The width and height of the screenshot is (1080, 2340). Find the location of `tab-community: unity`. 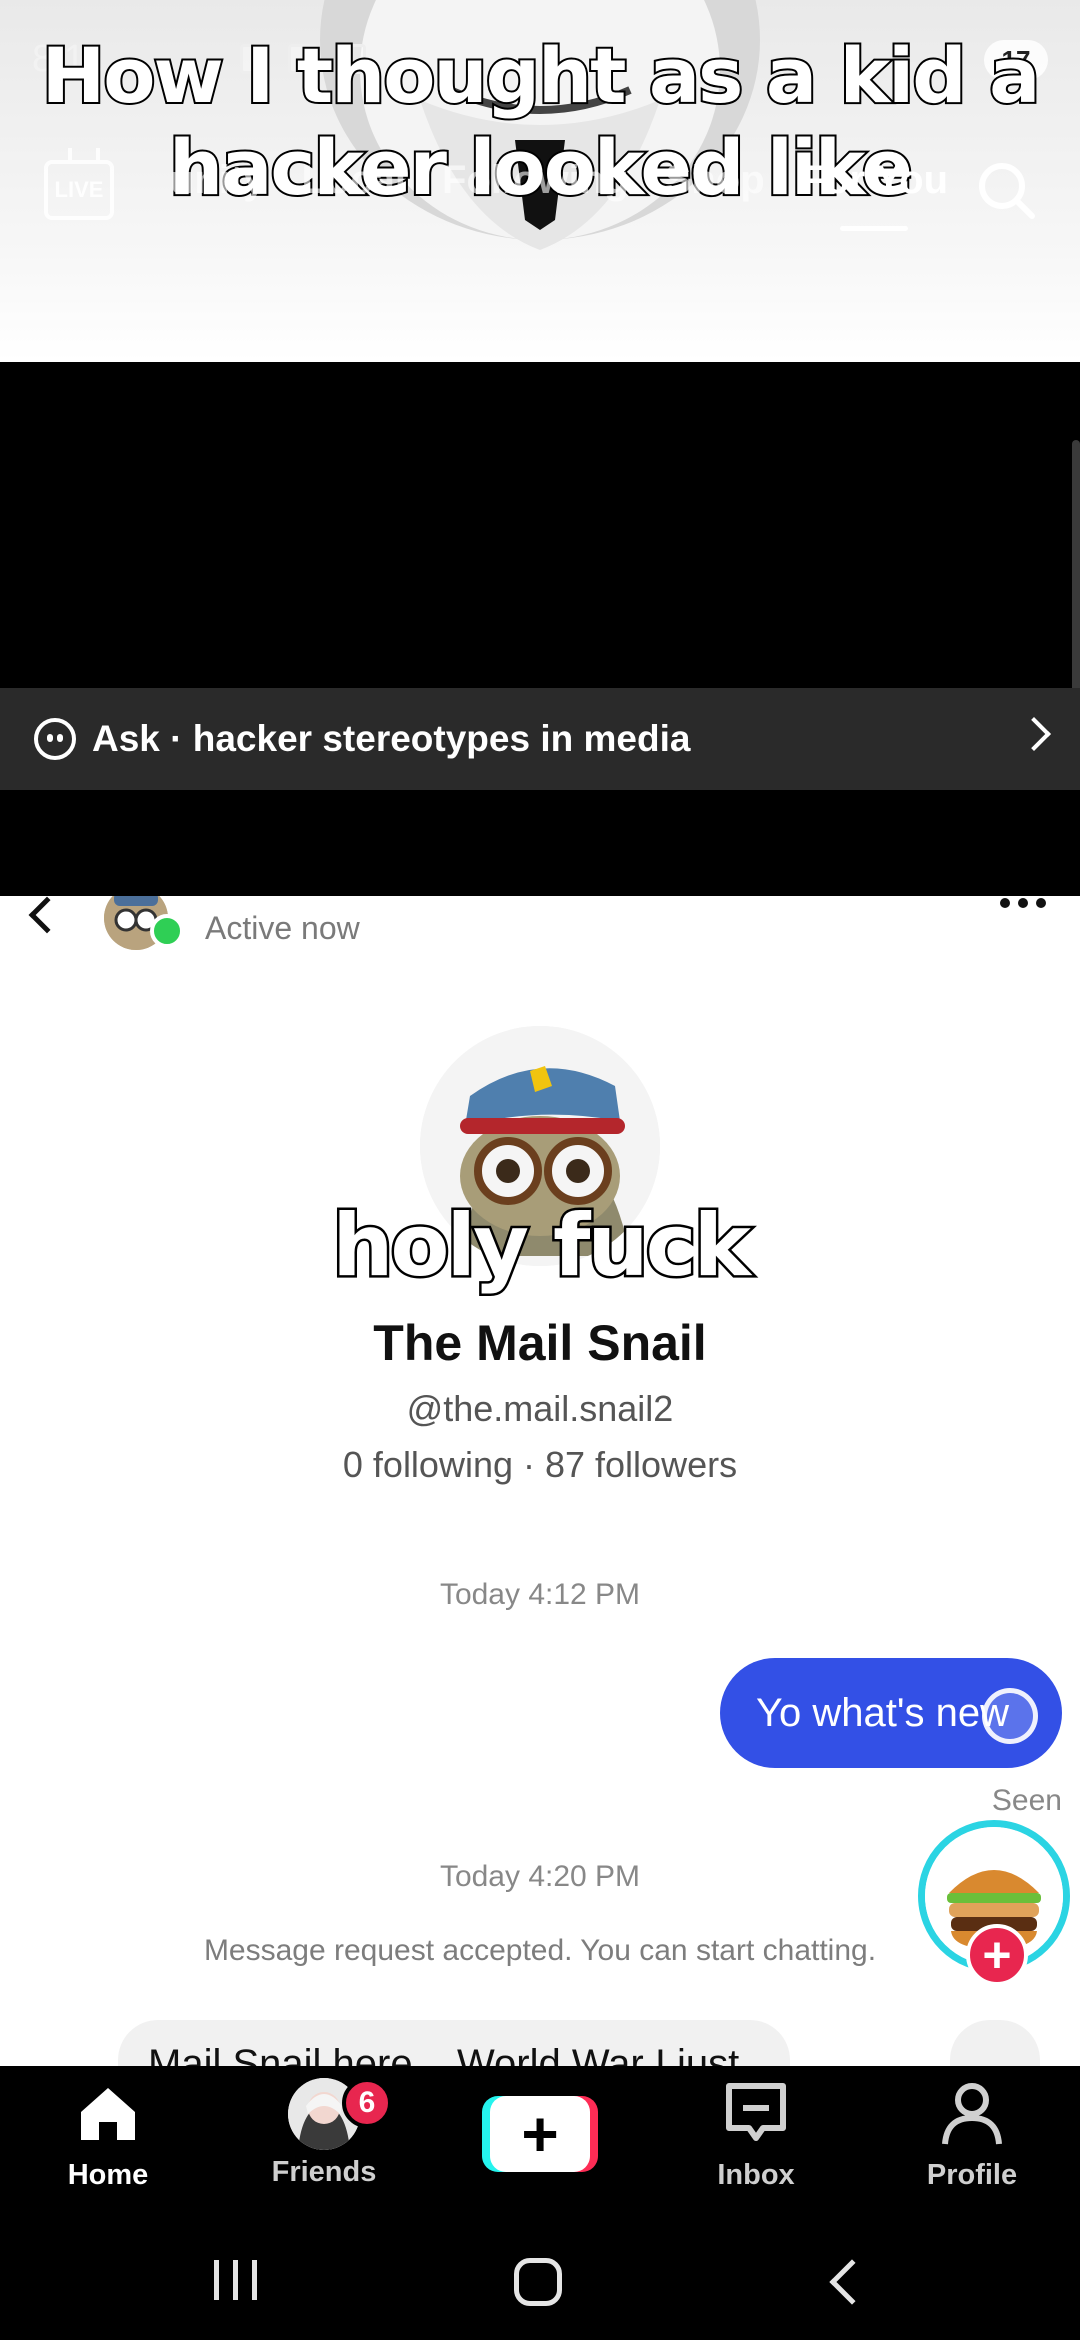

tab-community: unity is located at coordinates (218, 180).